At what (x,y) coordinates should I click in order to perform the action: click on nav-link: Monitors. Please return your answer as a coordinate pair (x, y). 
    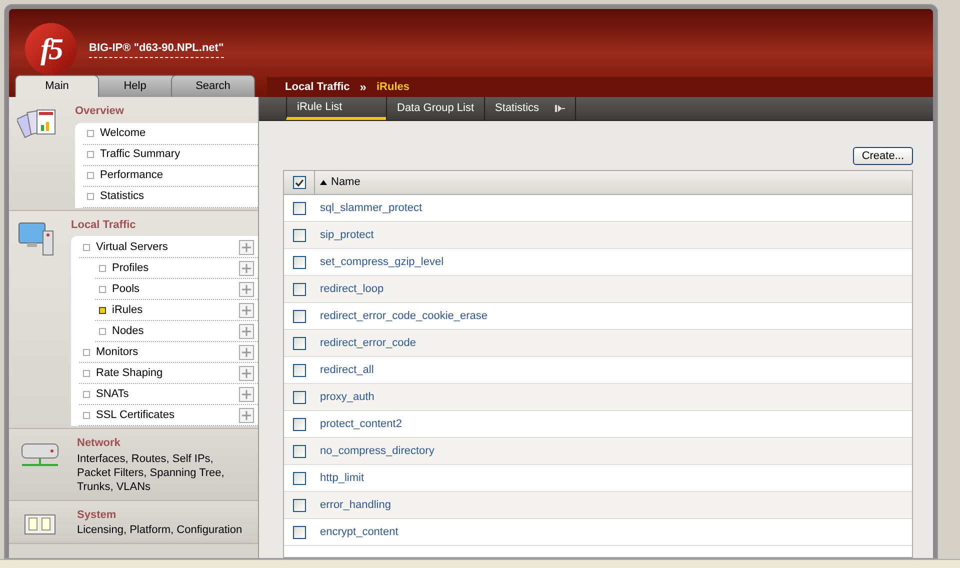
    Looking at the image, I should click on (167, 352).